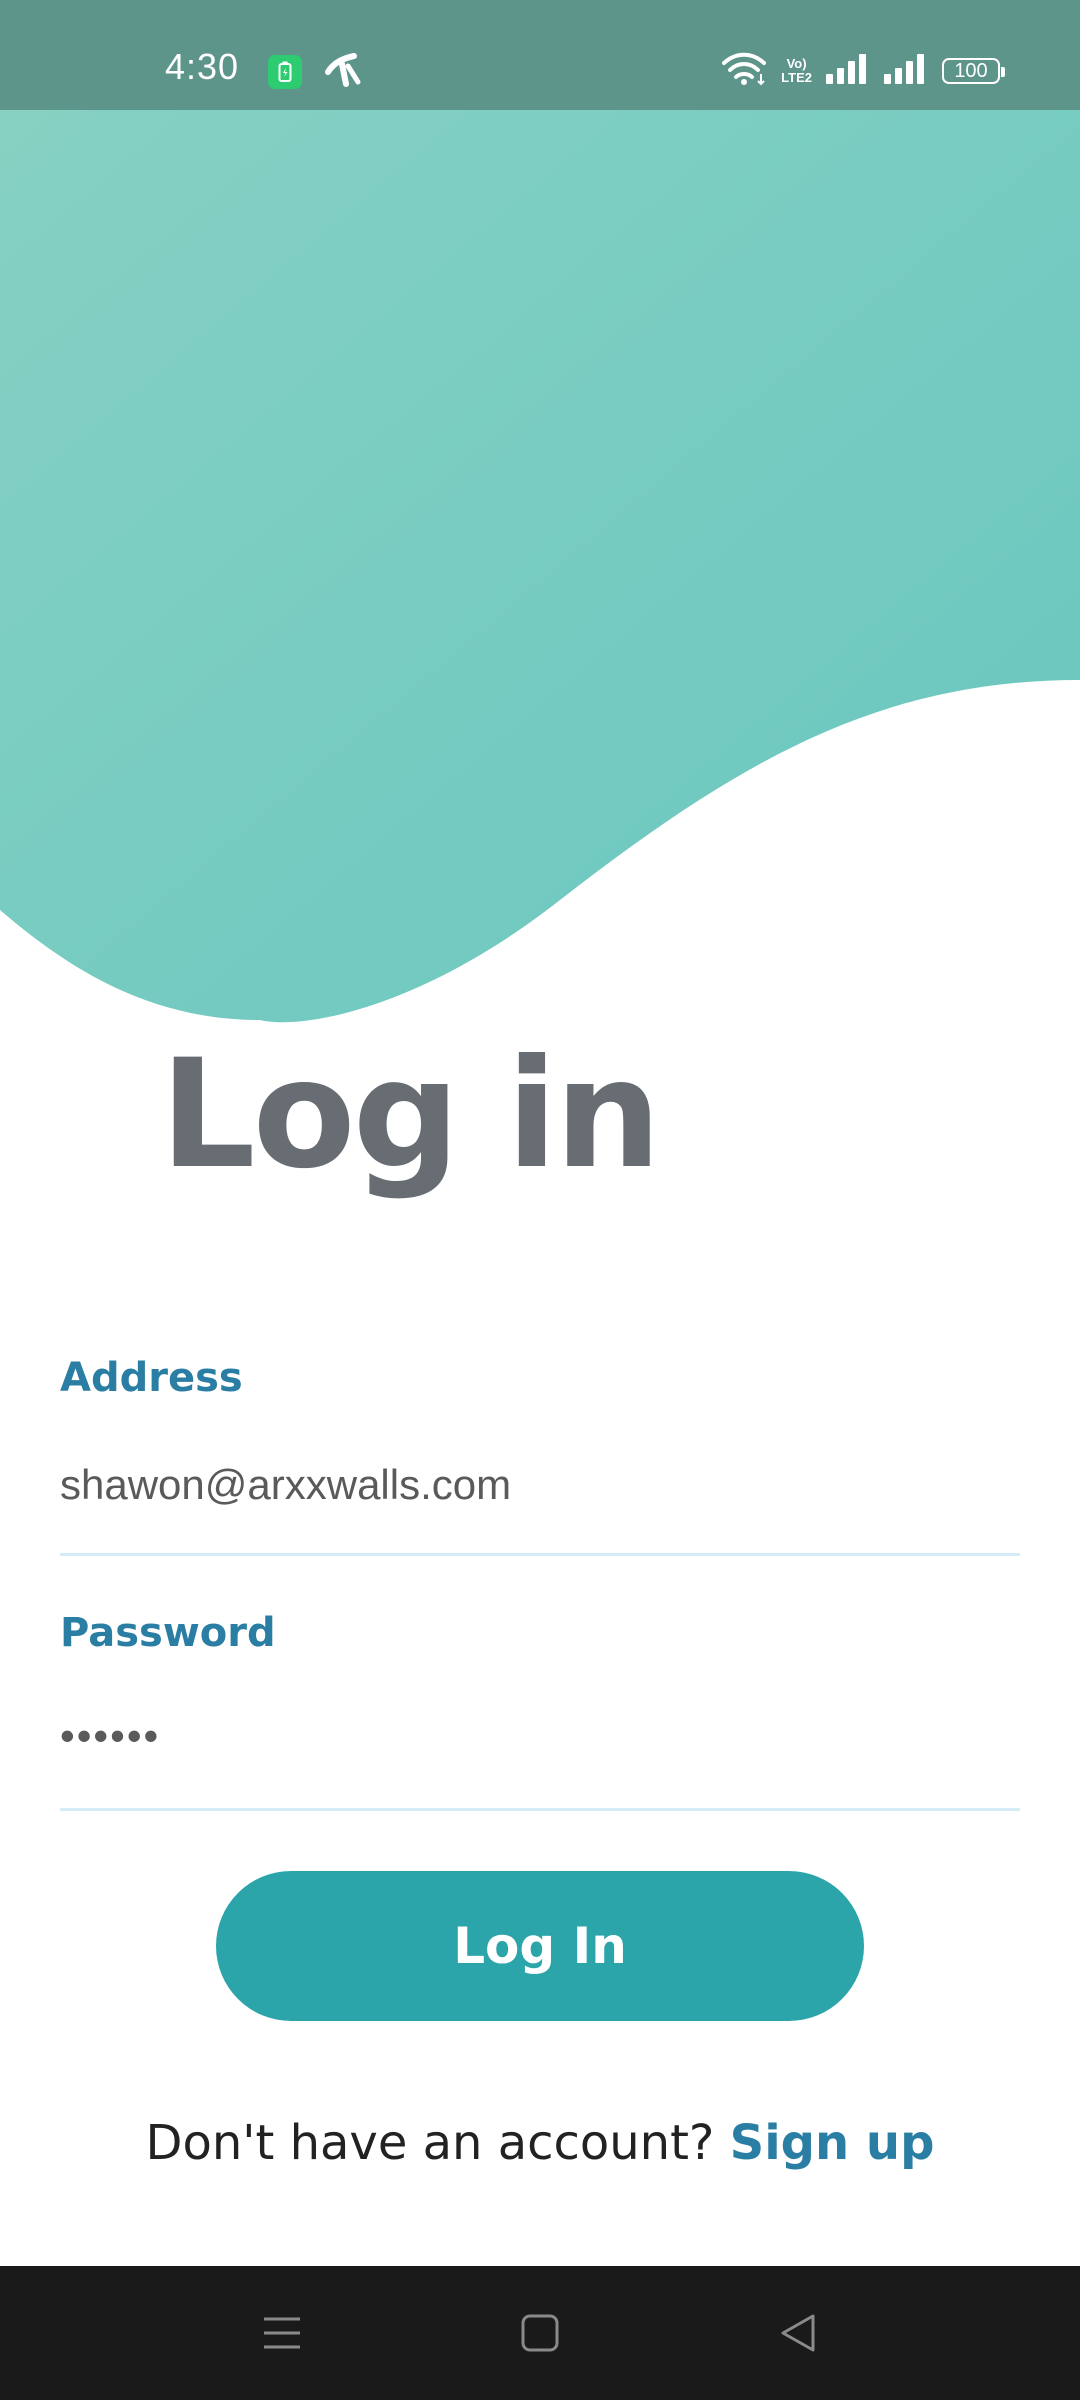 The height and width of the screenshot is (2400, 1080). I want to click on signup-prompt: Don't have an account?, so click(437, 2143).